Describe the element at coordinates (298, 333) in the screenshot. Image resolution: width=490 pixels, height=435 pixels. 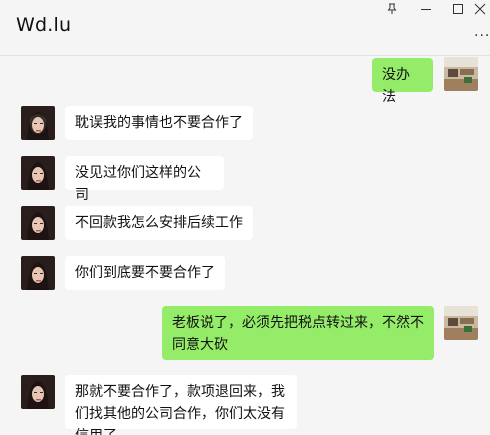
I see `message-bubble: 老板说了，必须先把税点转过来，不然不同意大砍` at that location.